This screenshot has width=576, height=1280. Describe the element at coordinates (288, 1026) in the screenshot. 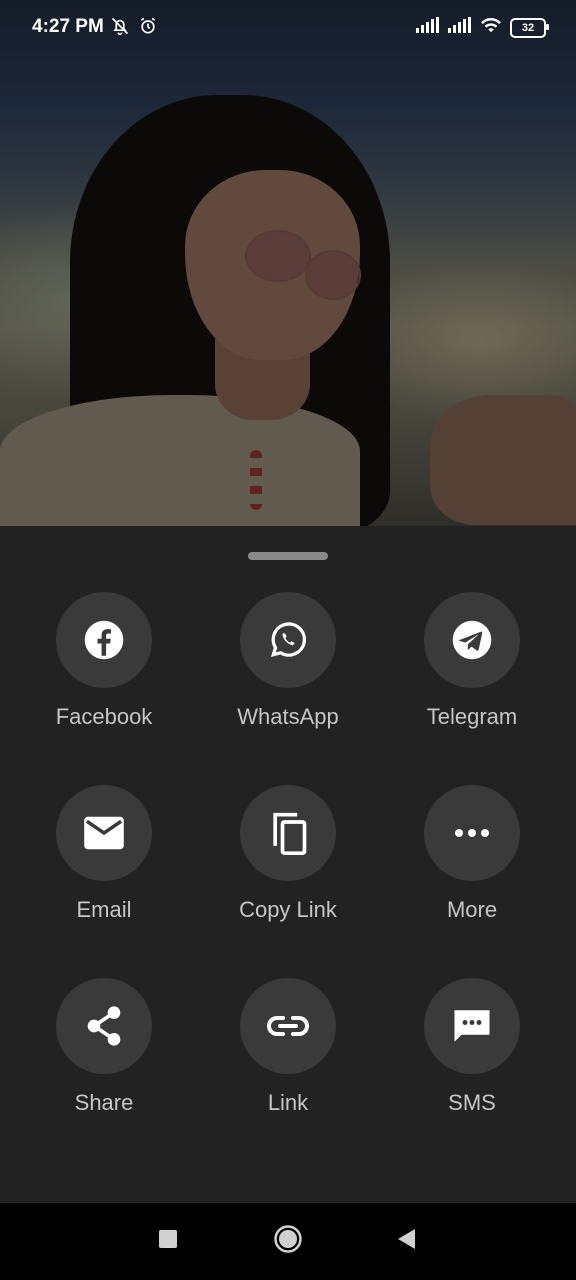

I see `link-icon` at that location.